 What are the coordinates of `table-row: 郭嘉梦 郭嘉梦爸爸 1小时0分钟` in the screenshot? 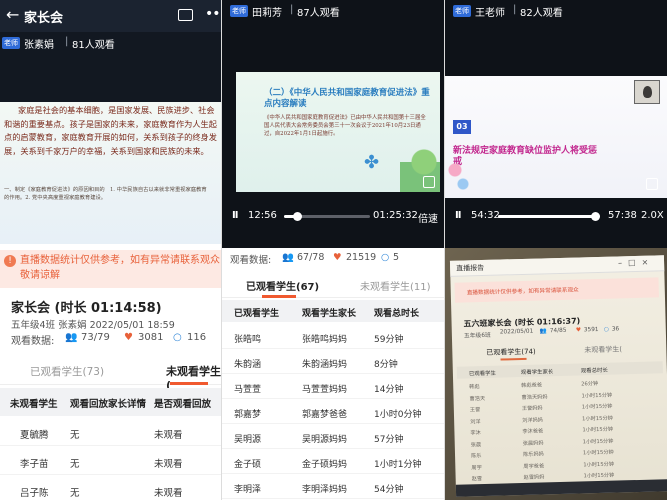 It's located at (333, 411).